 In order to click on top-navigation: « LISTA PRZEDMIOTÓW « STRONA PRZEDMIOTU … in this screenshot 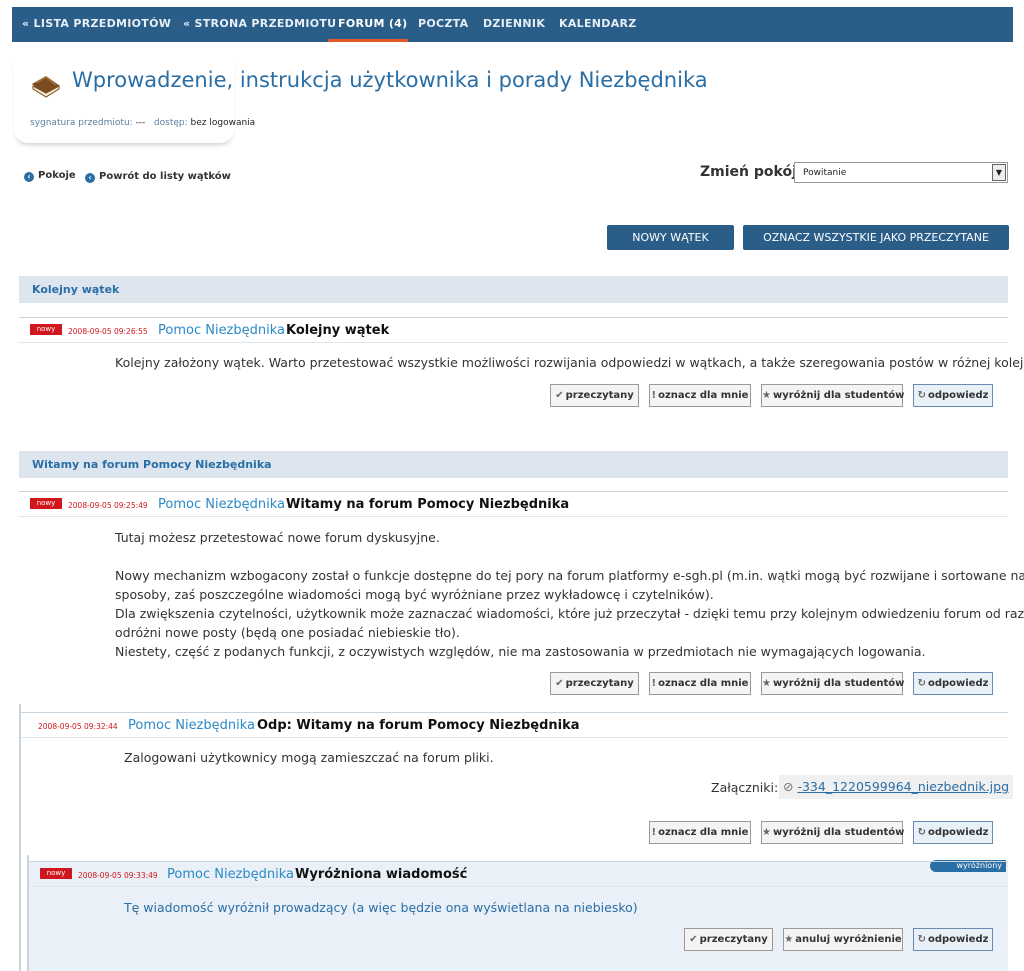, I will do `click(512, 24)`.